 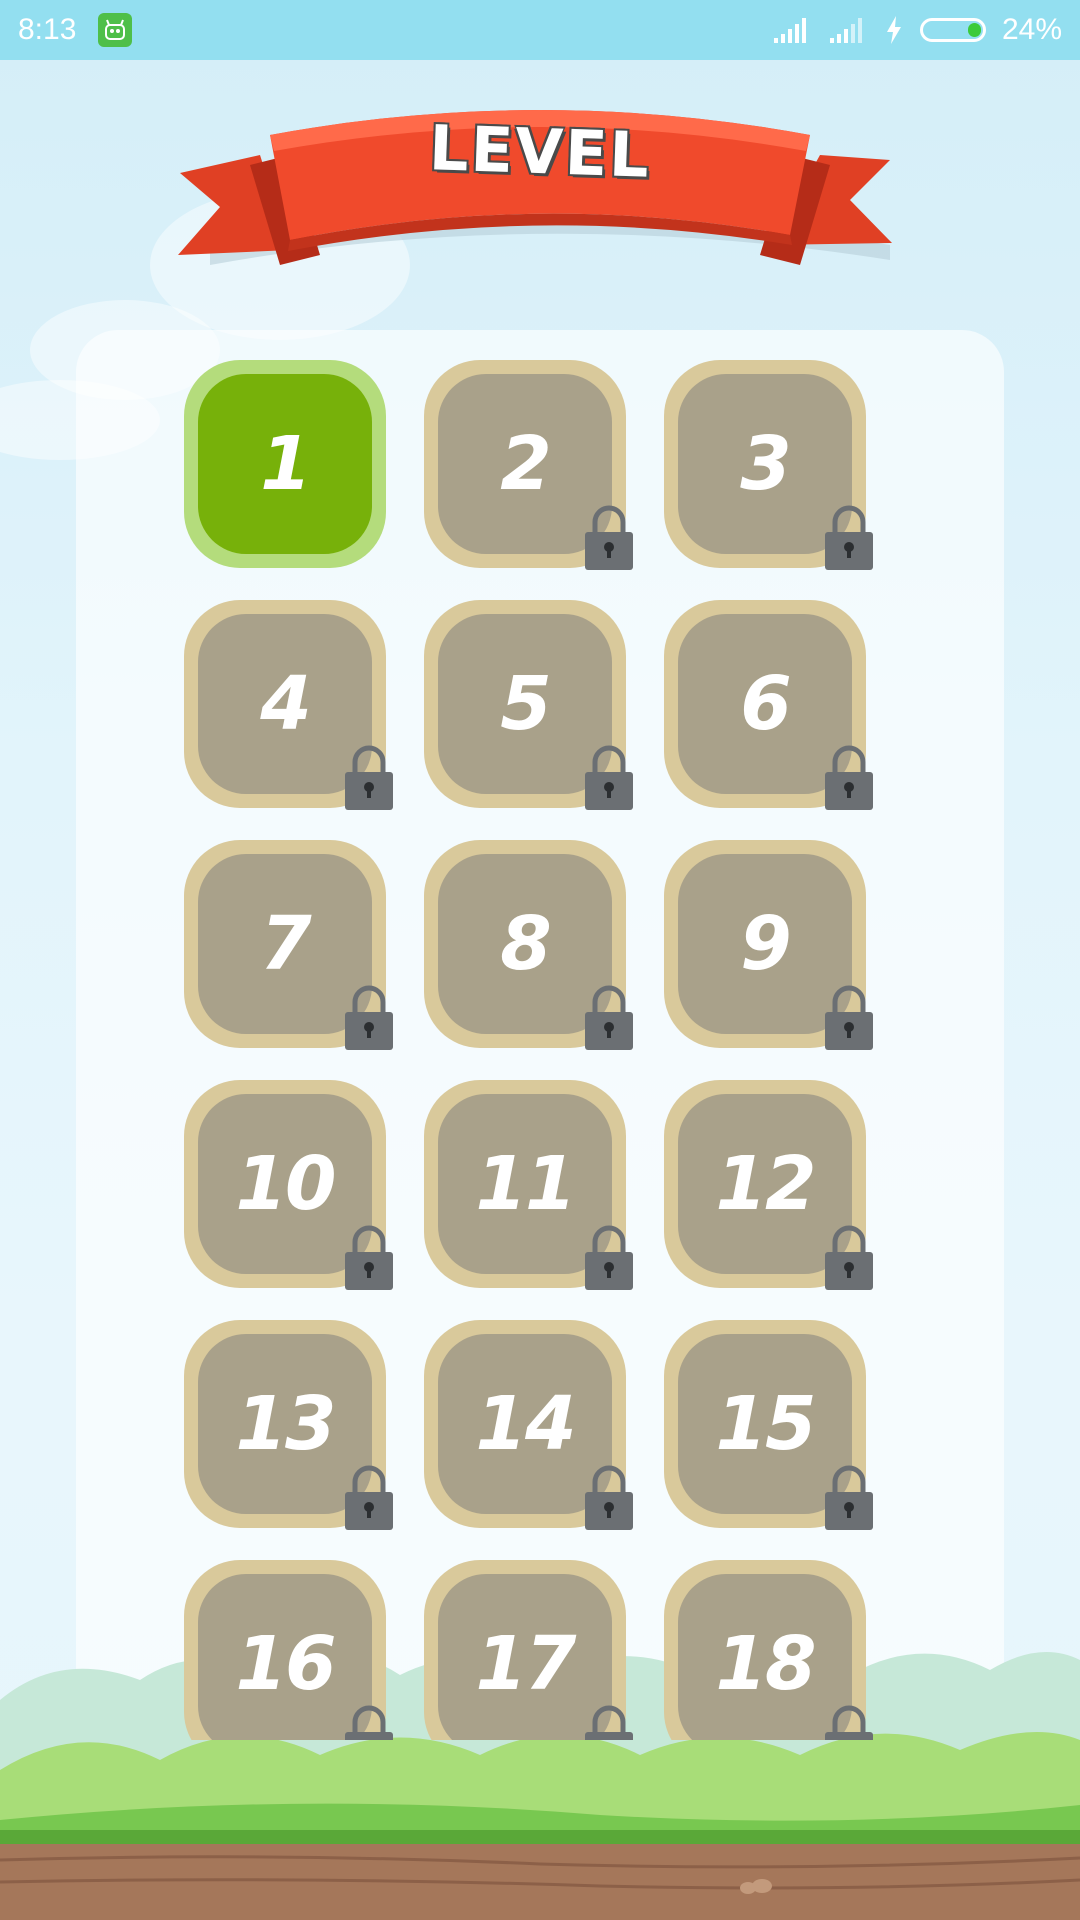 I want to click on level-number: 11, so click(x=526, y=1184).